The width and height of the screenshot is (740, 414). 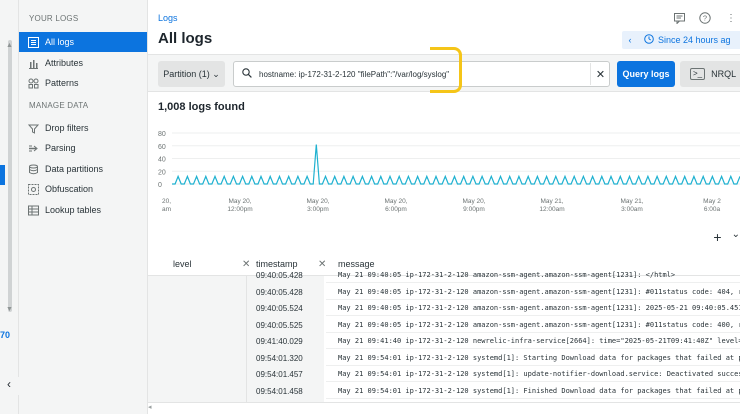 What do you see at coordinates (279, 341) in the screenshot?
I see `timestamp-cell: 09:41:40.029` at bounding box center [279, 341].